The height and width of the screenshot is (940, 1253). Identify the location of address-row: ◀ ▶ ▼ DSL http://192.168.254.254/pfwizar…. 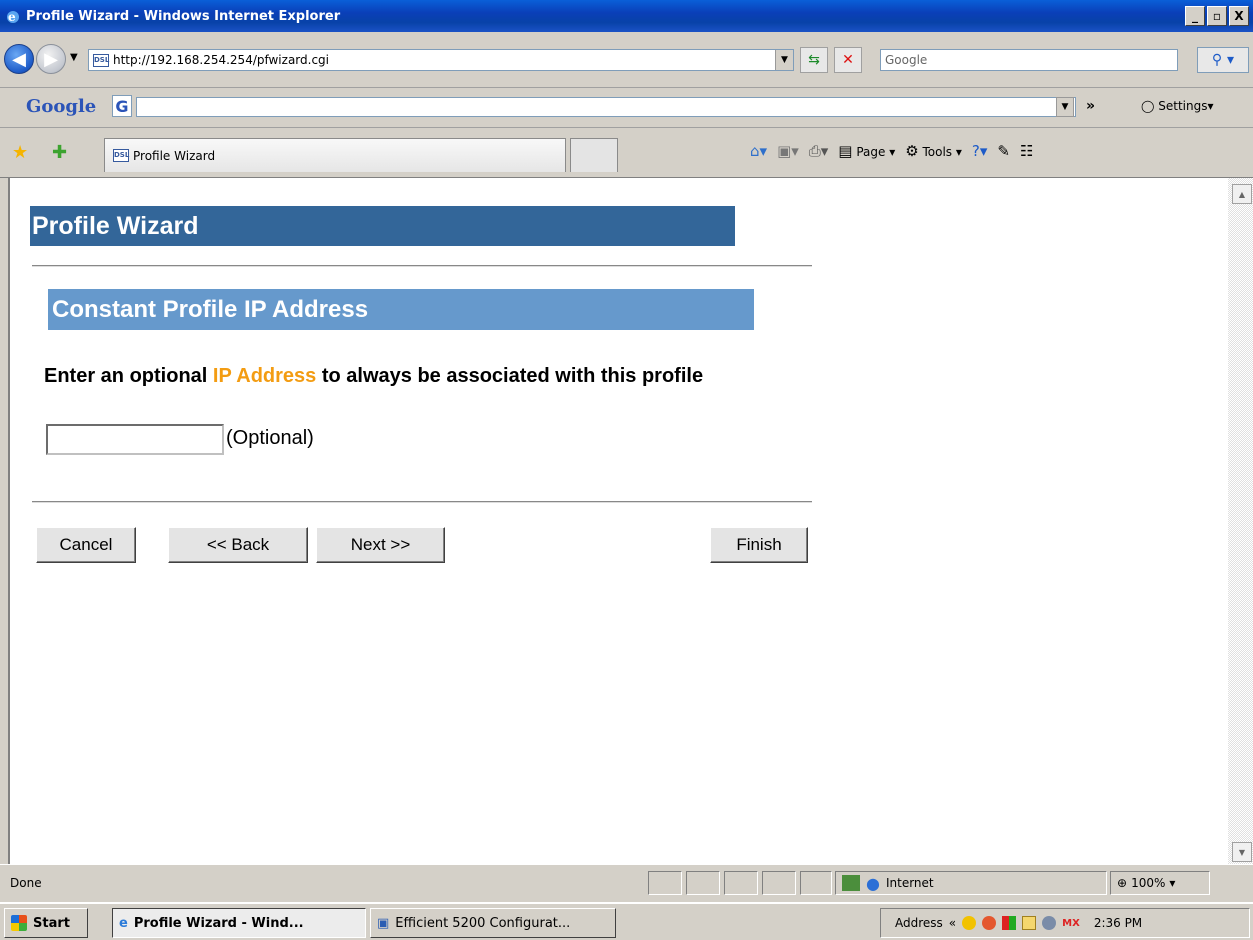
(626, 60).